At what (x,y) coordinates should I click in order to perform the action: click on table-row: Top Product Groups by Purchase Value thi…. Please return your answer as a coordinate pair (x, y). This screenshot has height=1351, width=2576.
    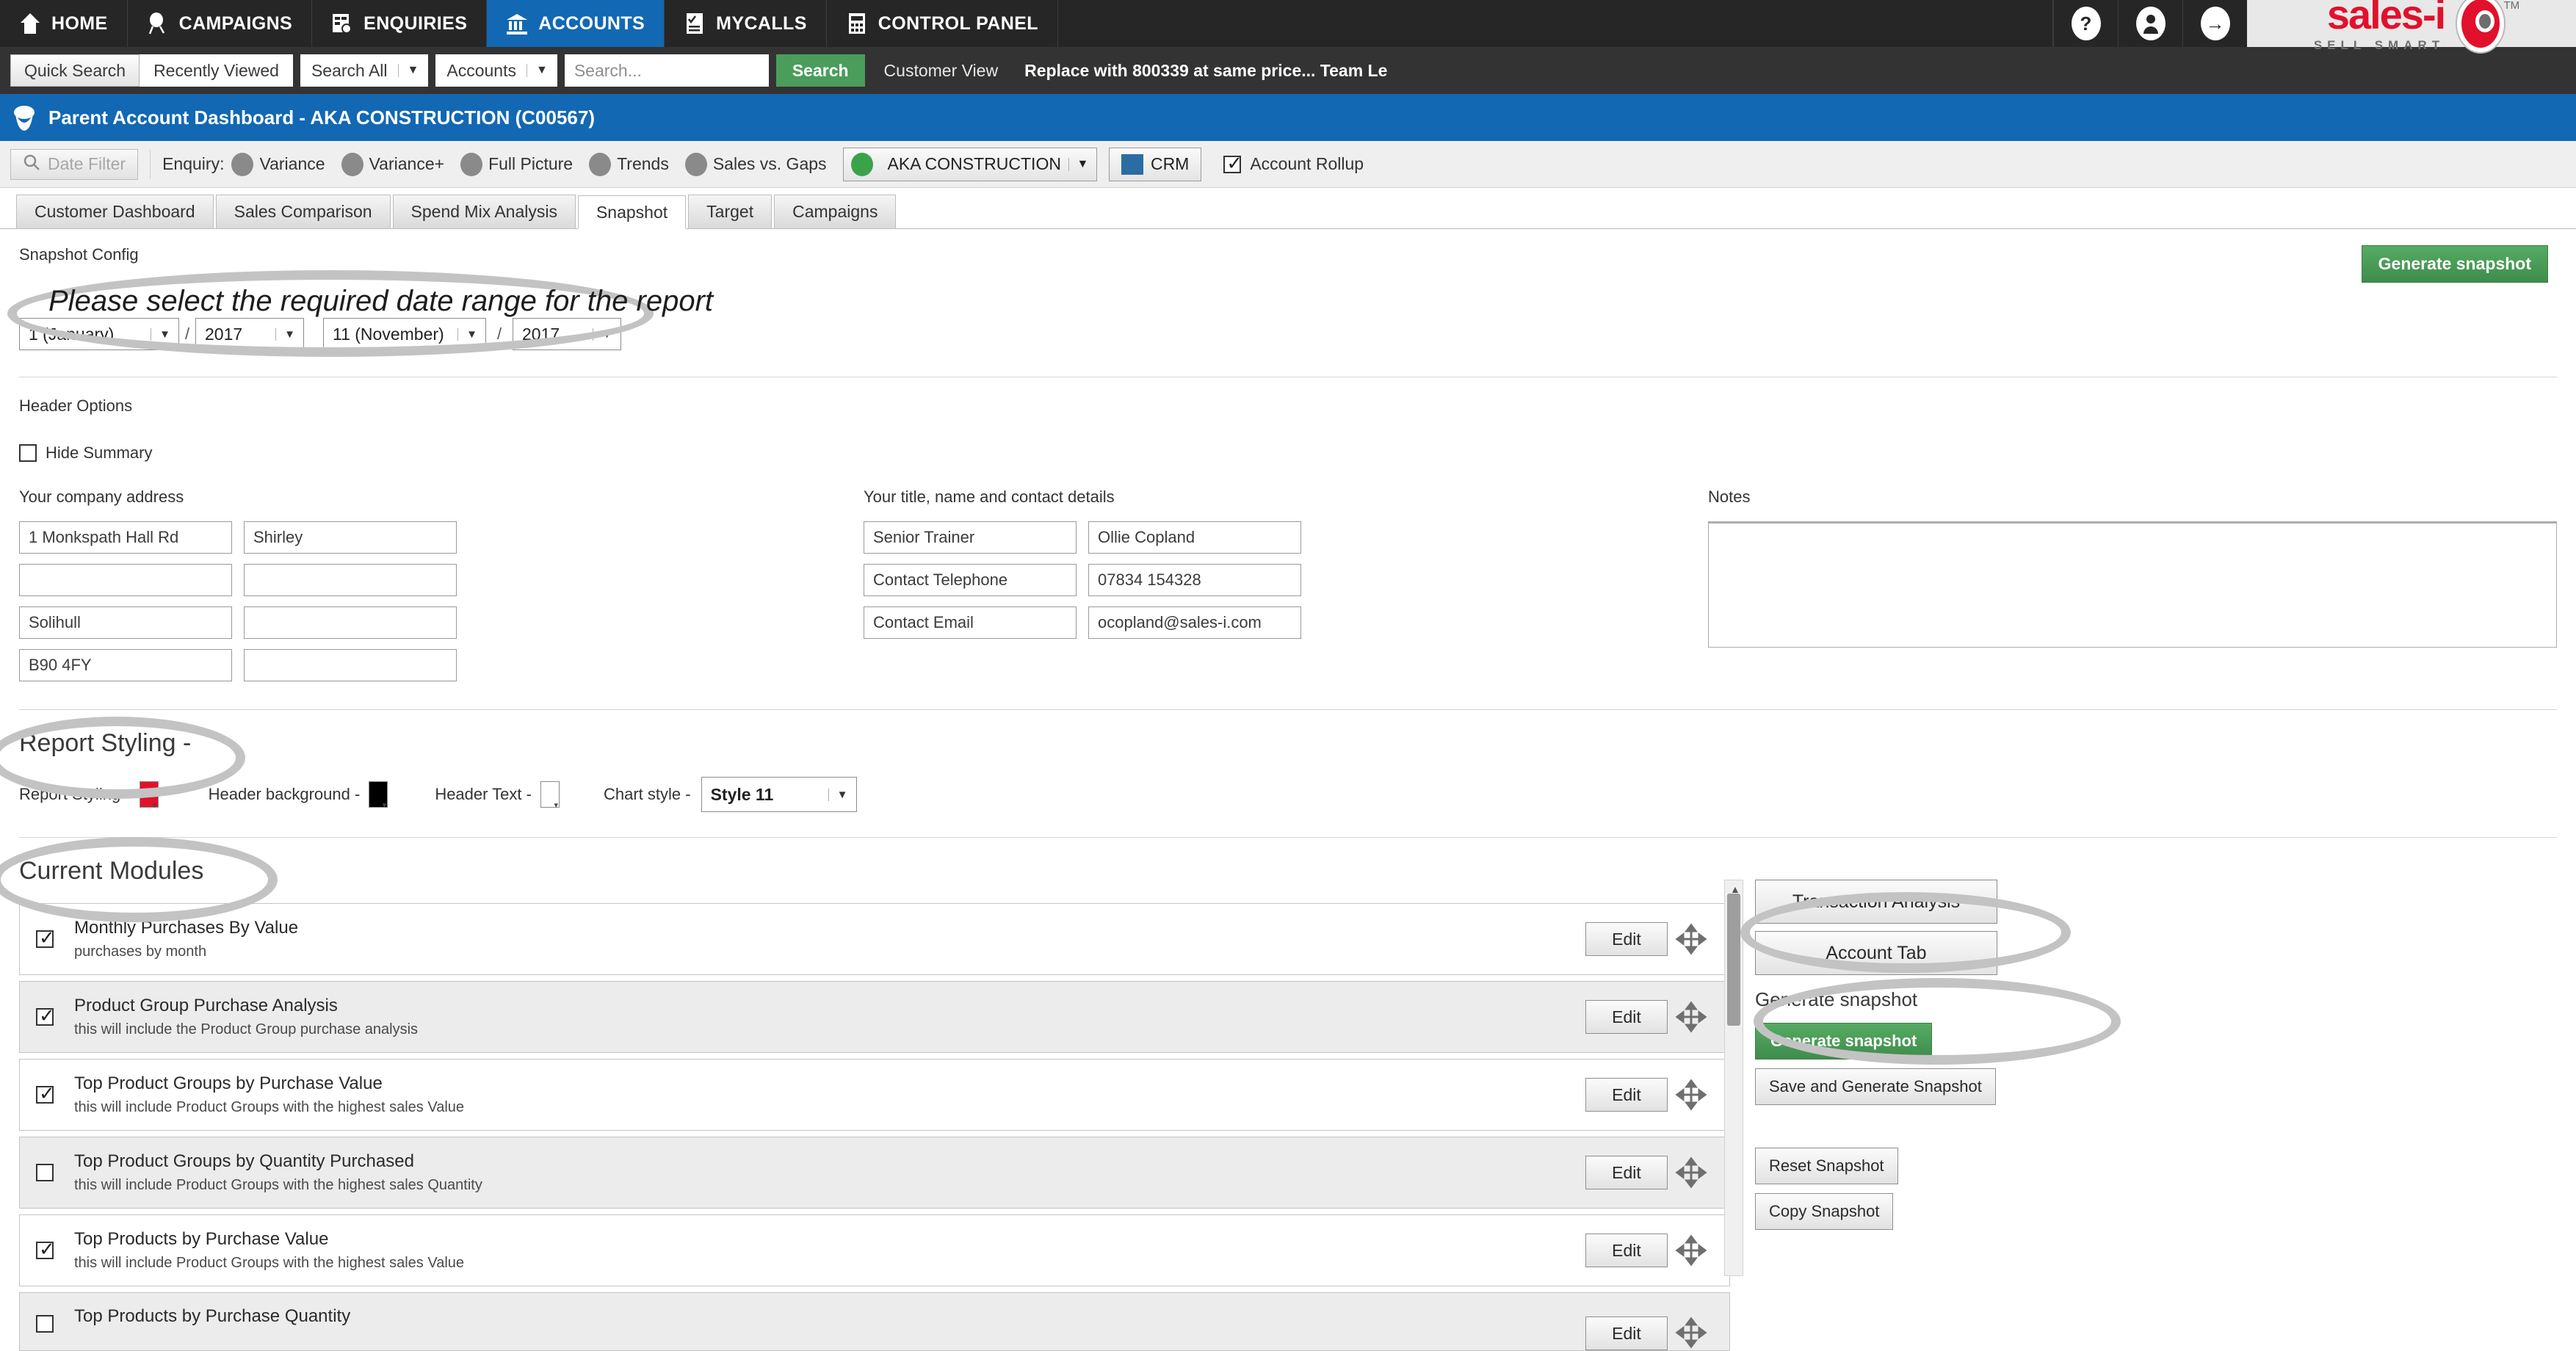
    Looking at the image, I should click on (874, 1095).